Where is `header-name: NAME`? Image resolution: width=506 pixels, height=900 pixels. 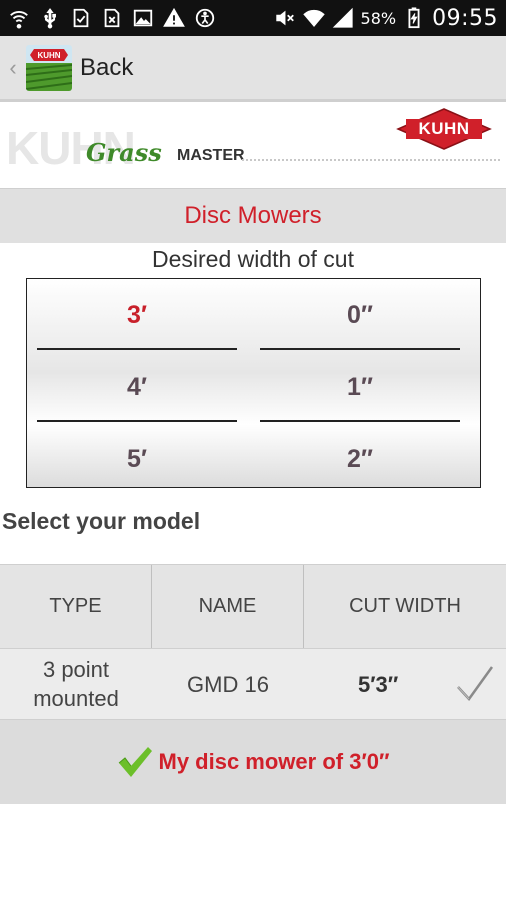
header-name: NAME is located at coordinates (228, 606).